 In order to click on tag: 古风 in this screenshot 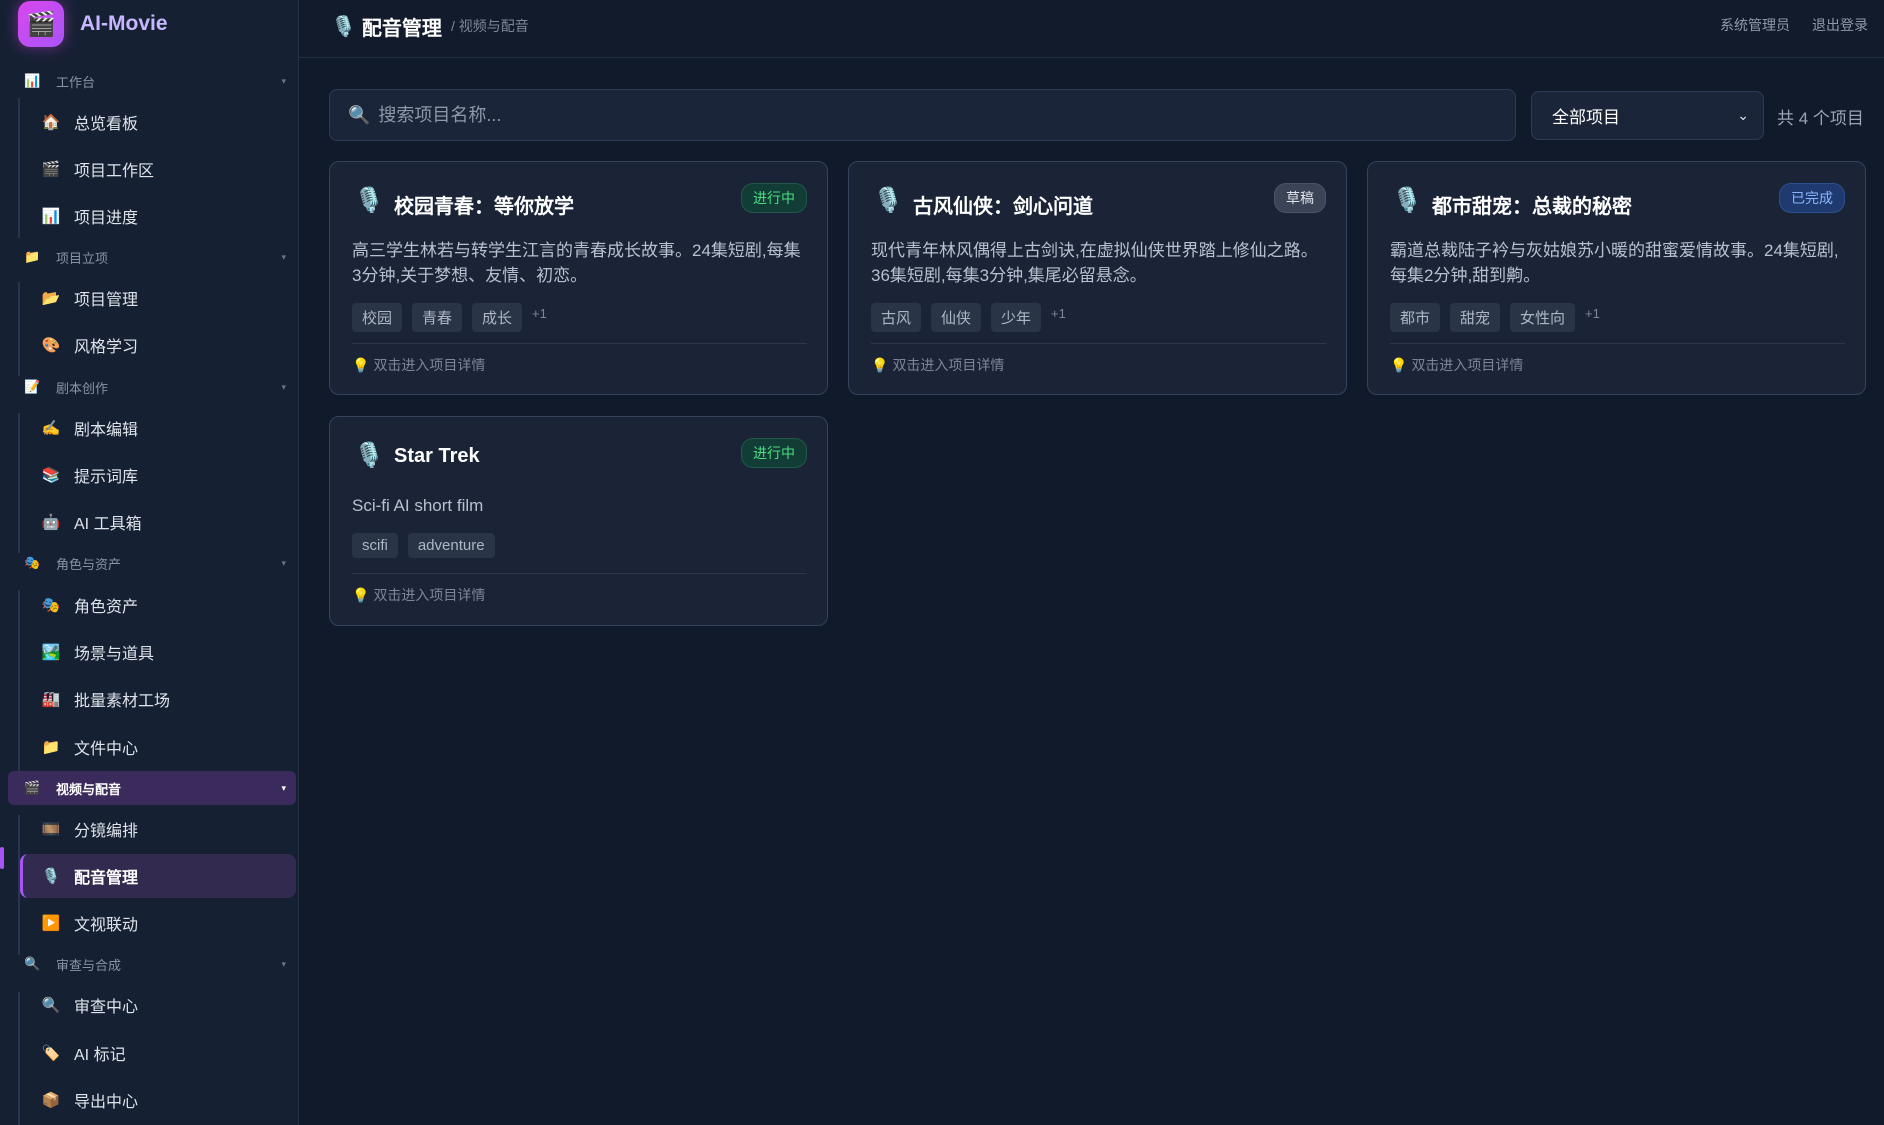, I will do `click(896, 317)`.